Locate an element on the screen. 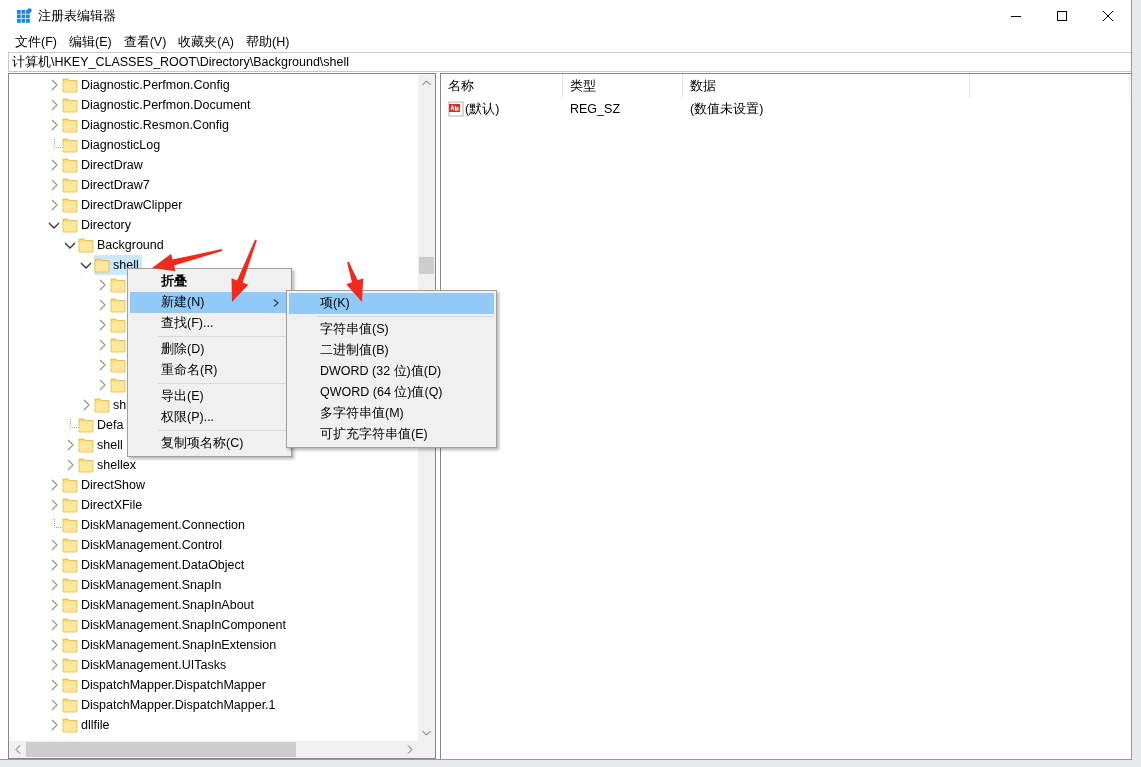 The image size is (1141, 767). tree-item: Defa is located at coordinates (102, 425).